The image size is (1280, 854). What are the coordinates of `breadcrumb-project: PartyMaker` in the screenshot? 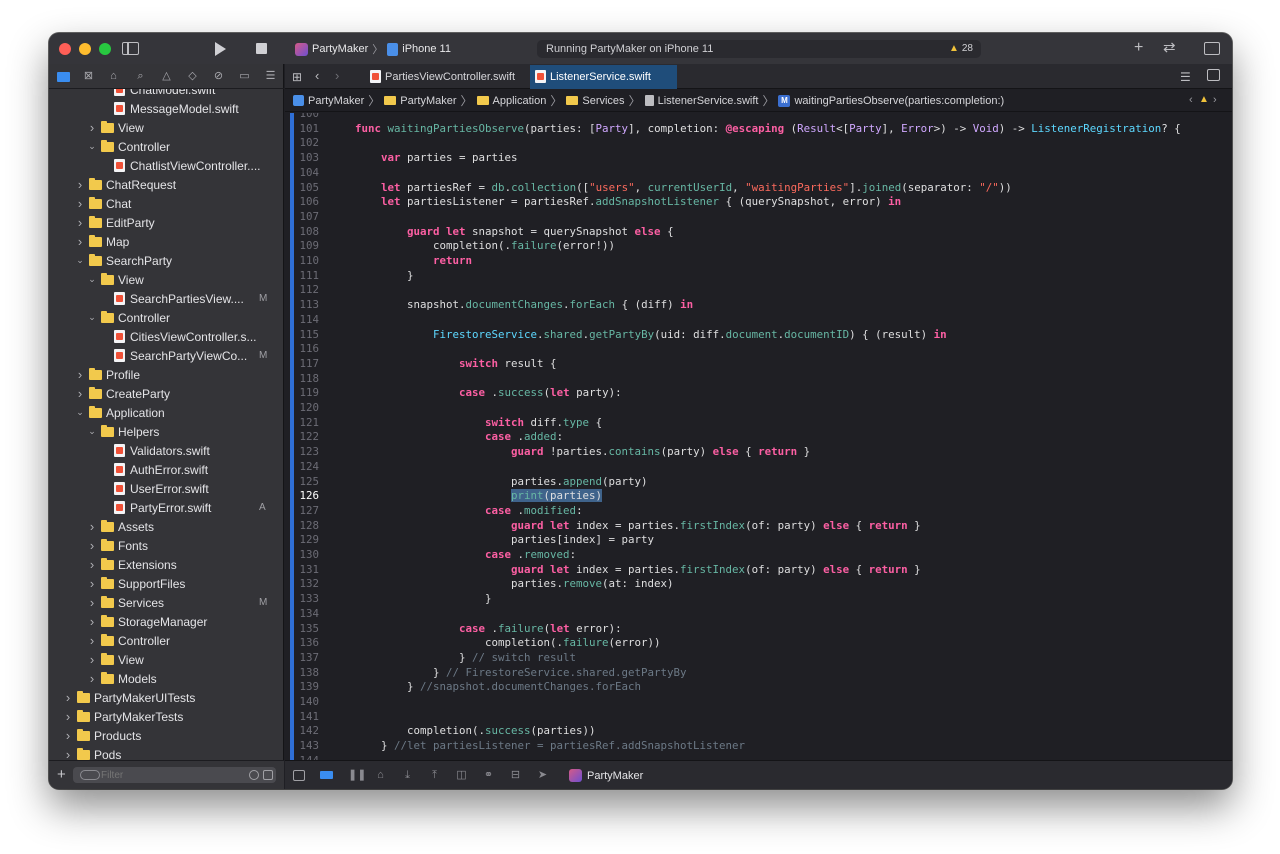 It's located at (328, 101).